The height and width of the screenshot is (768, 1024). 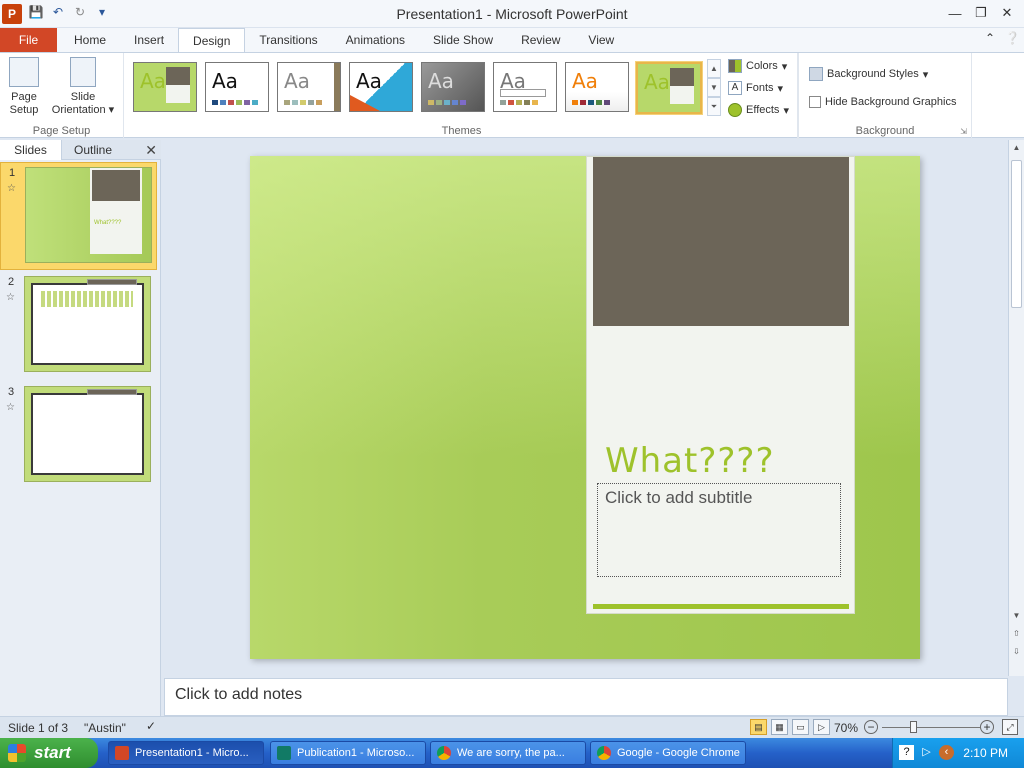 I want to click on subtitle-placeholder: Click to add subtitle, so click(x=719, y=530).